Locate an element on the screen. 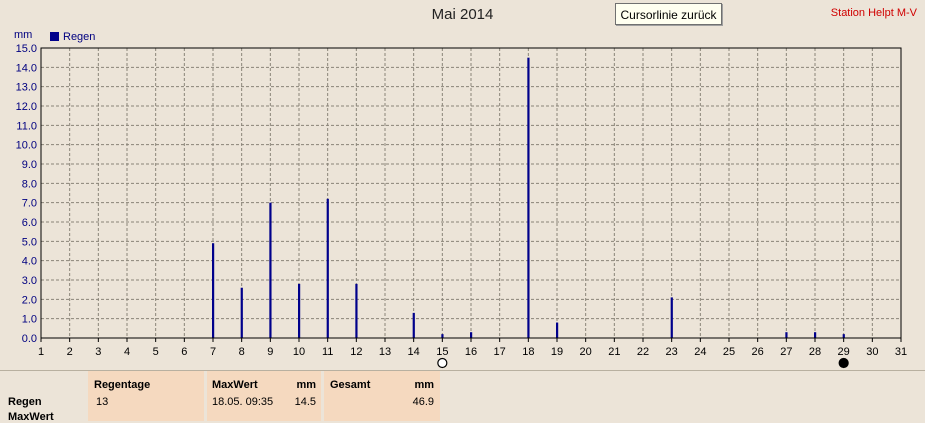  x-tick-label: 1 is located at coordinates (41, 352).